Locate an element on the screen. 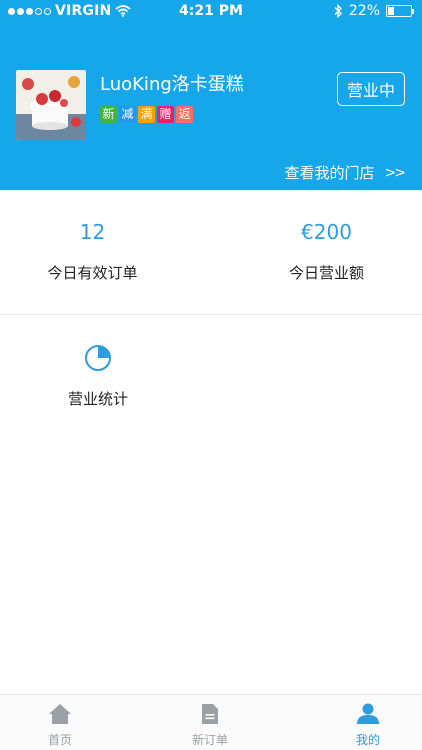 The height and width of the screenshot is (750, 422). promo-tag-new: 新 is located at coordinates (108, 114).